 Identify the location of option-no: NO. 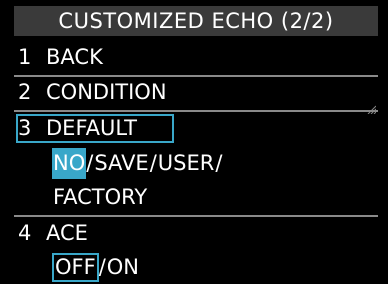
(69, 163).